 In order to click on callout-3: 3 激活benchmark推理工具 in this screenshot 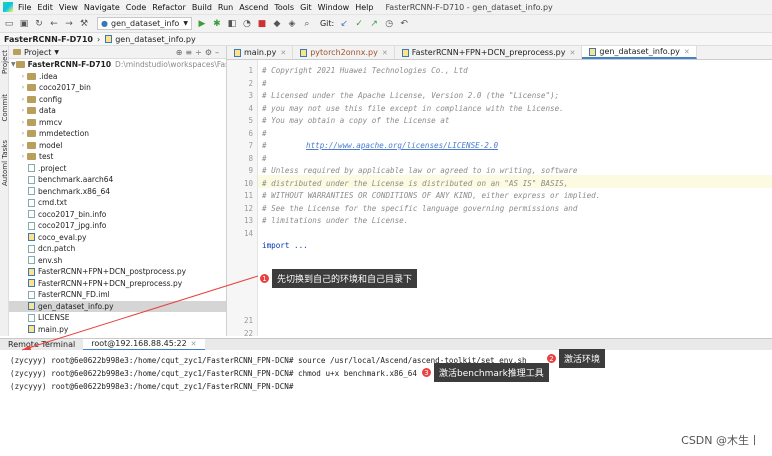, I will do `click(485, 372)`.